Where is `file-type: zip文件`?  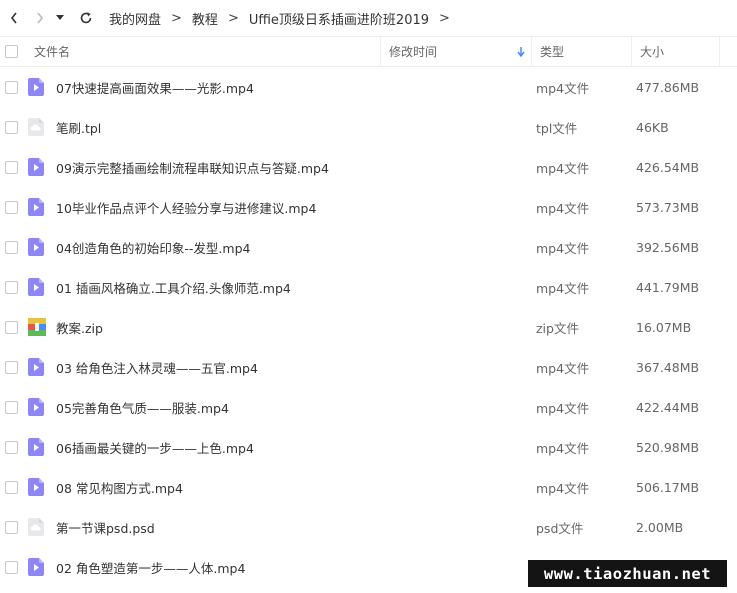 file-type: zip文件 is located at coordinates (557, 328).